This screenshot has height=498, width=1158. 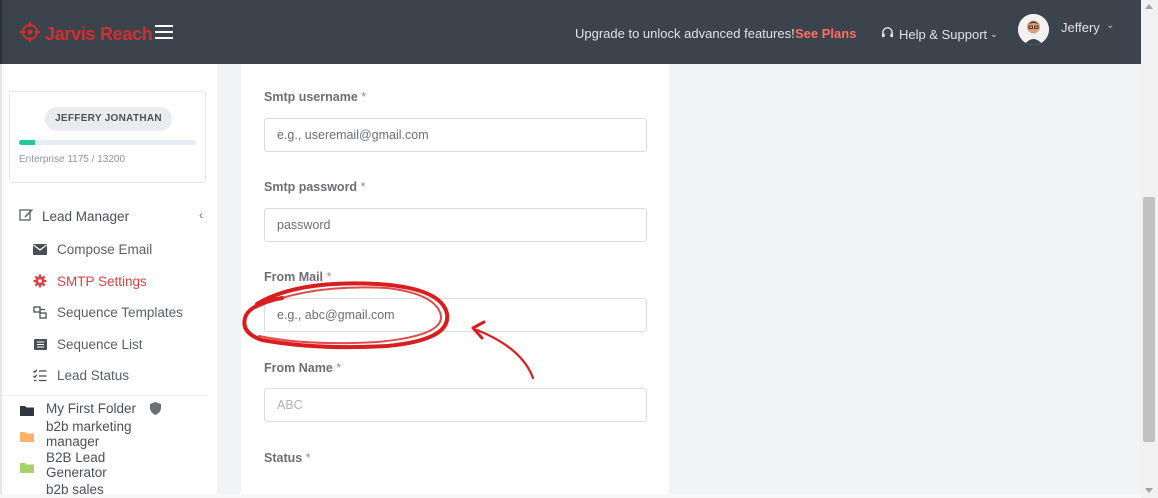 I want to click on sidebar-item-smtp-settings: SMTP Settings, so click(x=90, y=281).